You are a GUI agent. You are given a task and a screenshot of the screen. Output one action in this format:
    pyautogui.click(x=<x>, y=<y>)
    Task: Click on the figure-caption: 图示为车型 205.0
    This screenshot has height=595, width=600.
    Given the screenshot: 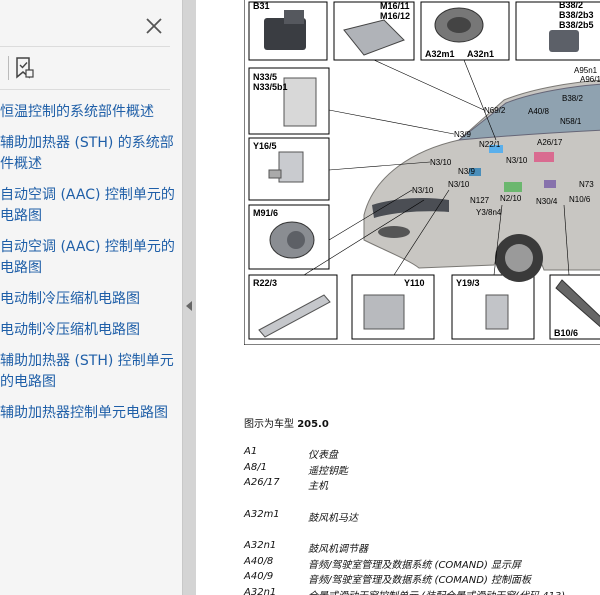 What is the action you would take?
    pyautogui.click(x=286, y=422)
    